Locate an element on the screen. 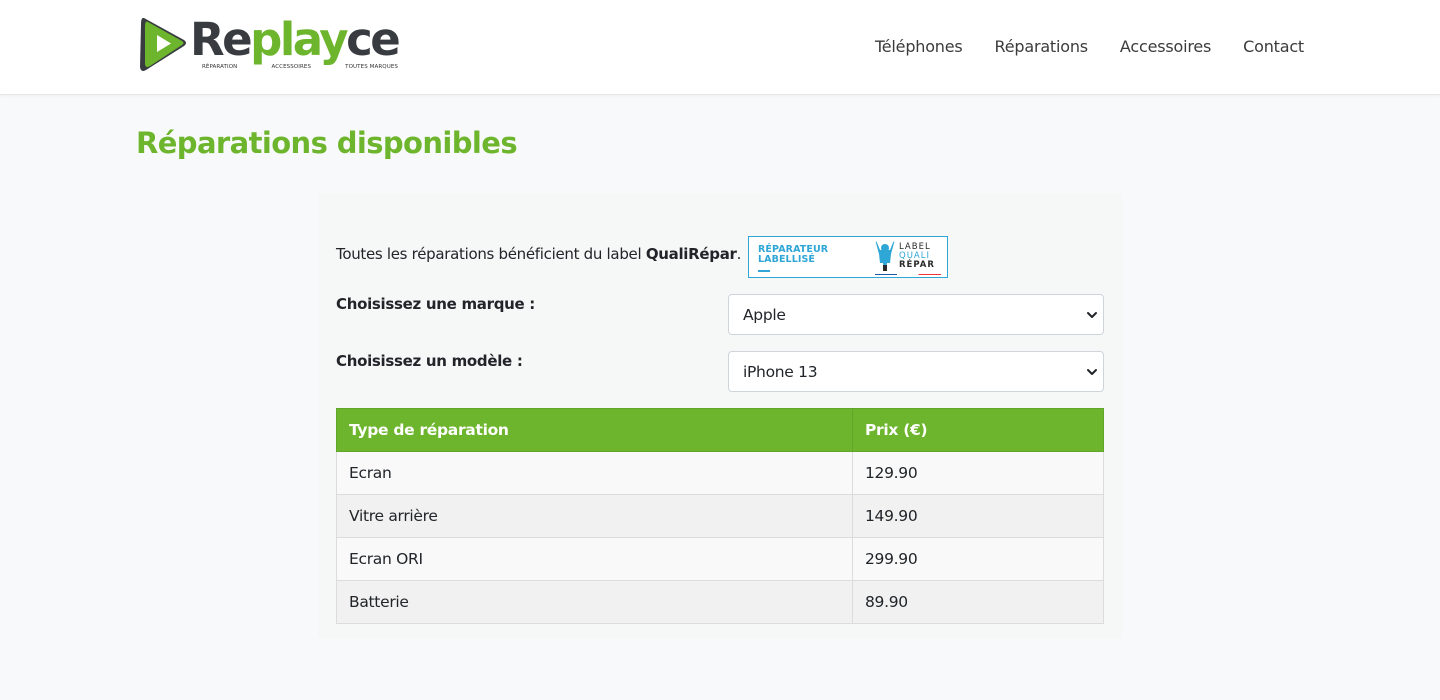 This screenshot has width=1440, height=700. logo-text-play: play is located at coordinates (299, 39).